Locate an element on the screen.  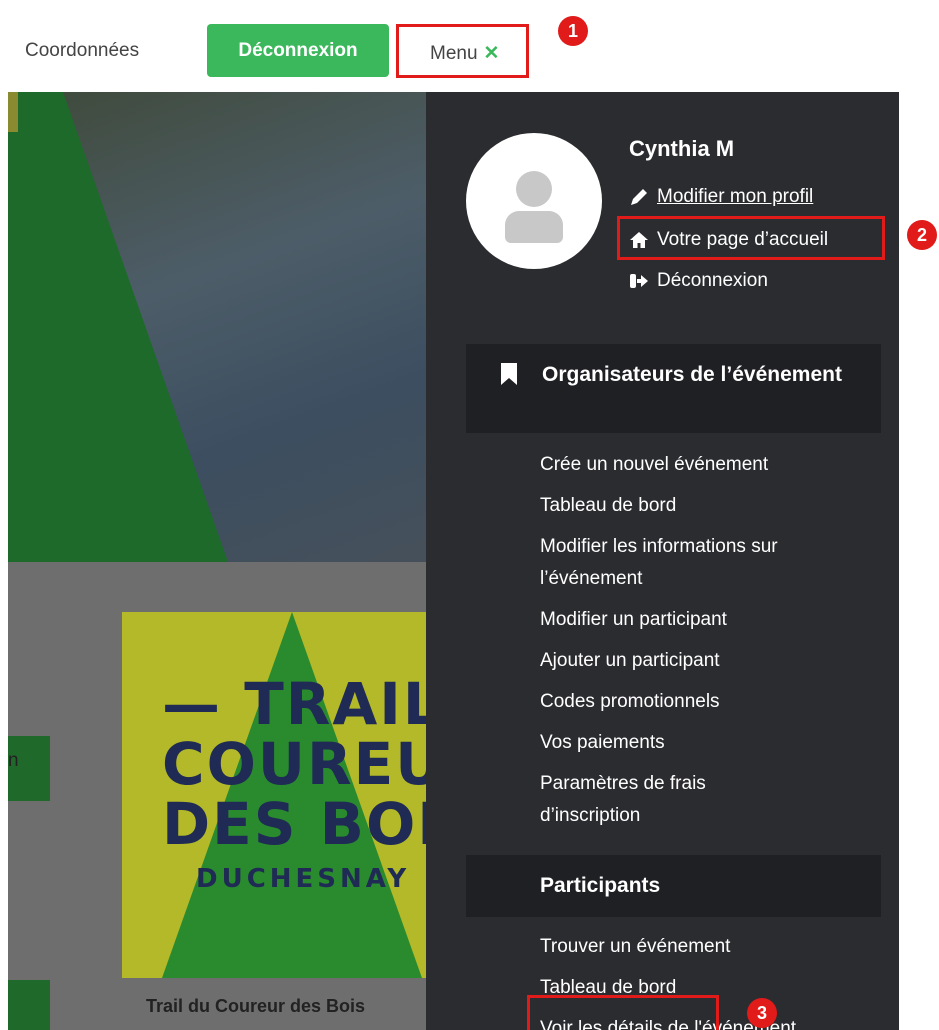
menu-item-dashboard: Tableau de bord is located at coordinates (608, 505).